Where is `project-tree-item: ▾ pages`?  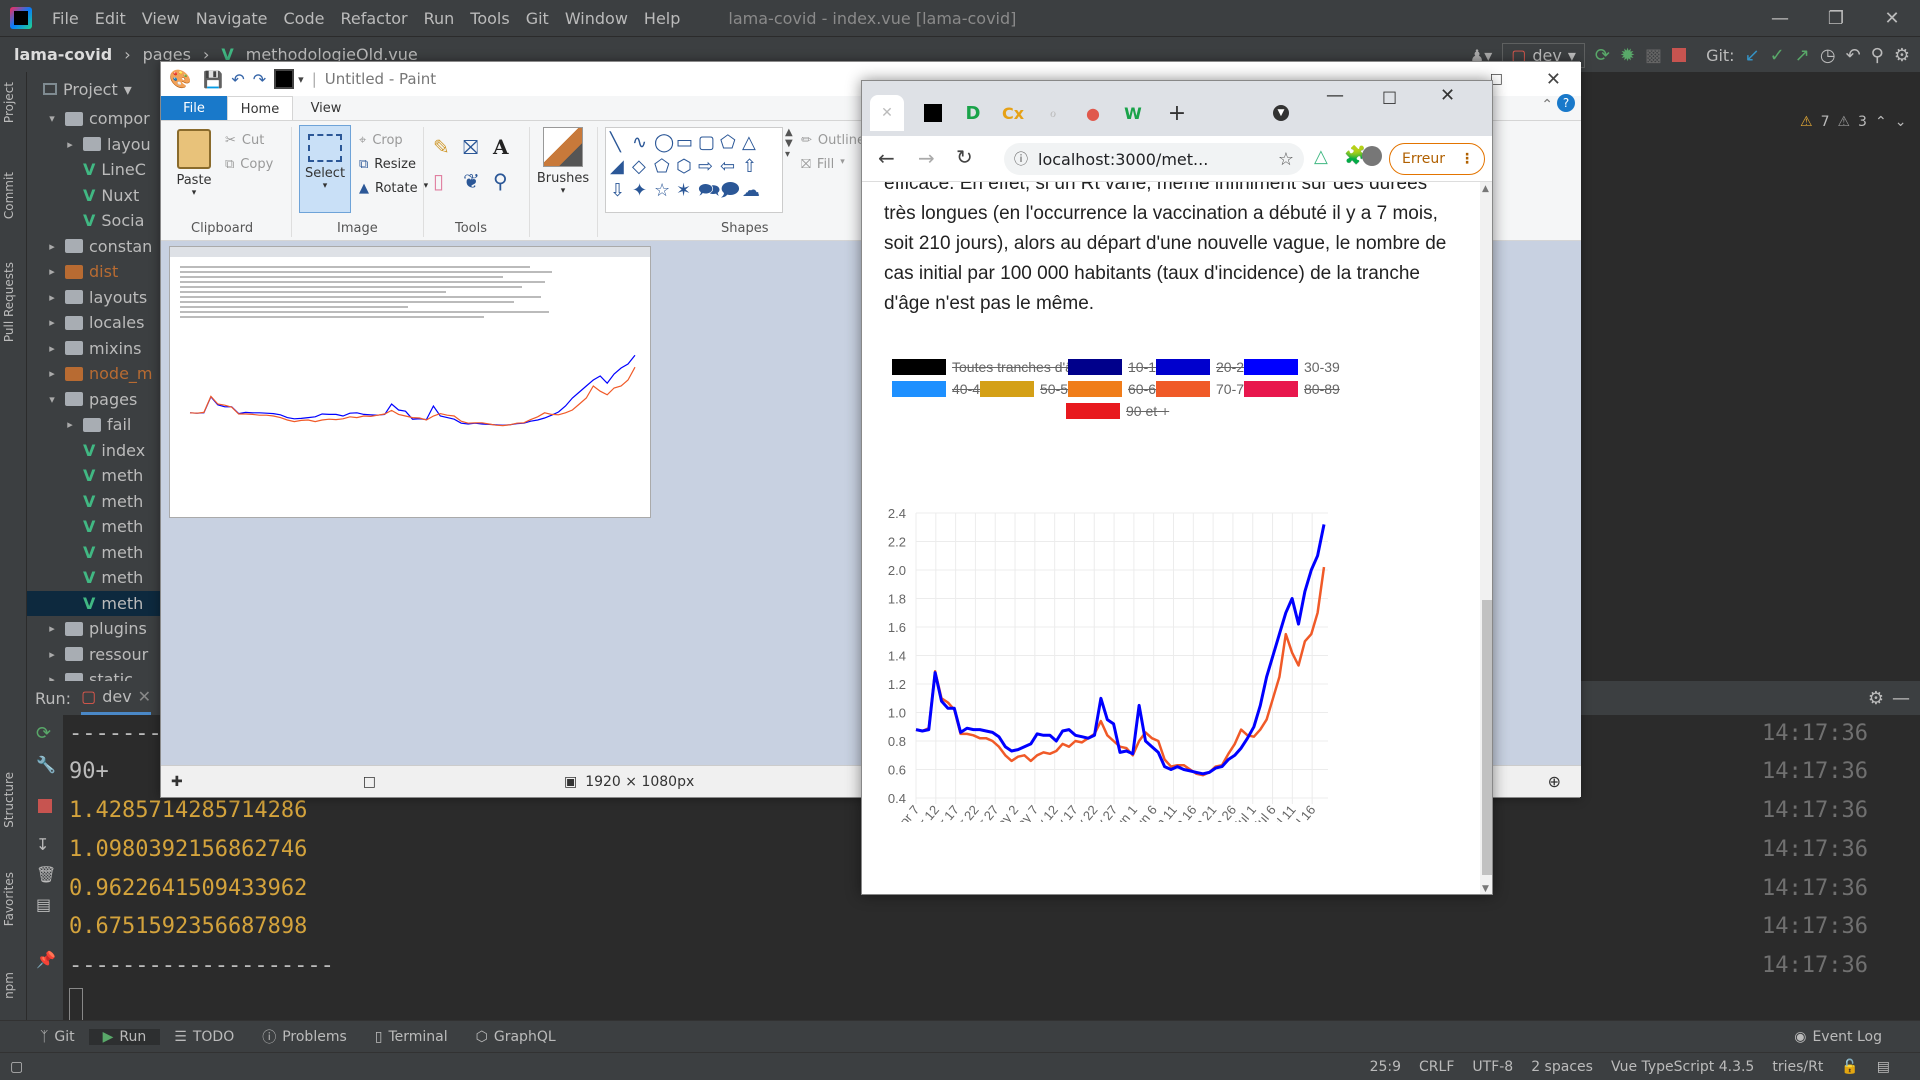
project-tree-item: ▾ pages is located at coordinates (93, 399).